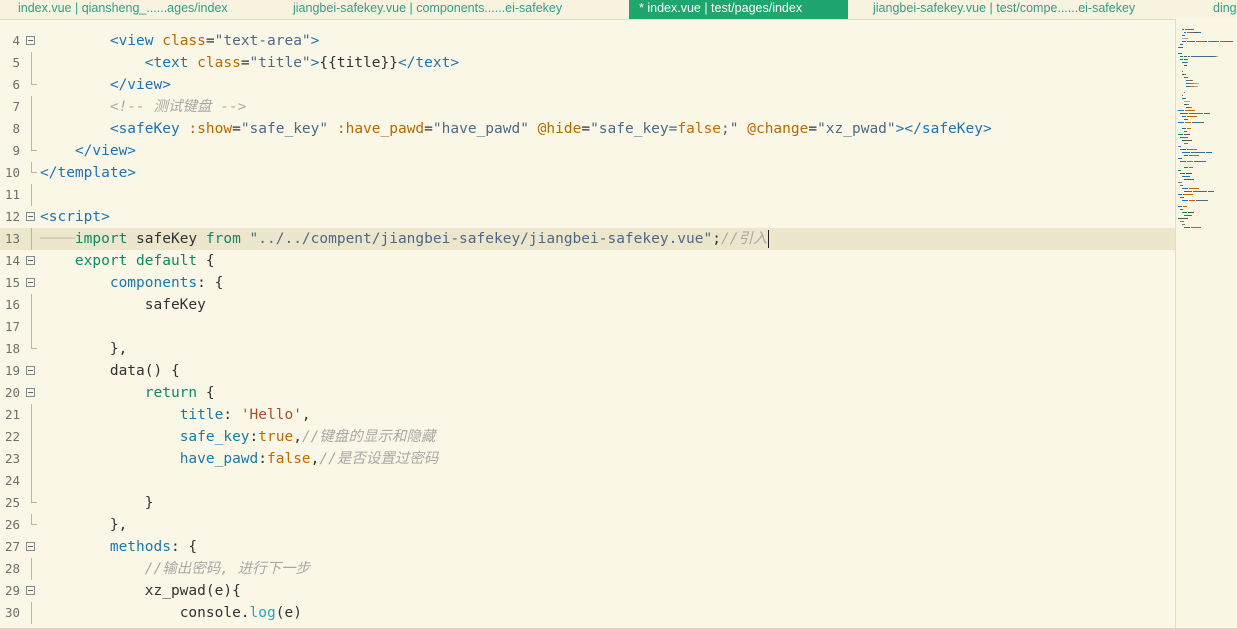 Image resolution: width=1237 pixels, height=630 pixels. I want to click on code-line: 20 return {, so click(587, 393).